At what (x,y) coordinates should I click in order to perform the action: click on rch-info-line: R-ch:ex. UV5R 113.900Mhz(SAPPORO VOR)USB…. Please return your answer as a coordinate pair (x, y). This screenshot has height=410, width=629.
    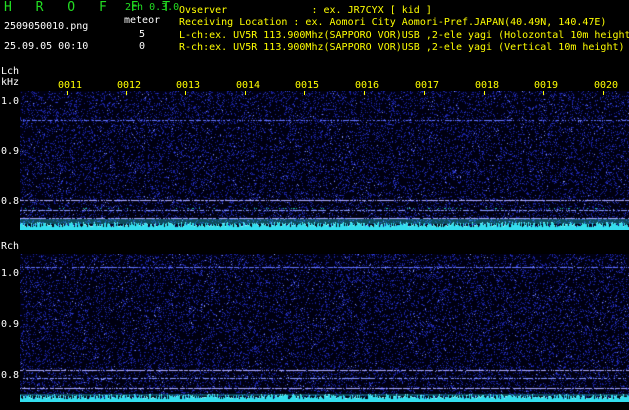
    Looking at the image, I should click on (402, 47).